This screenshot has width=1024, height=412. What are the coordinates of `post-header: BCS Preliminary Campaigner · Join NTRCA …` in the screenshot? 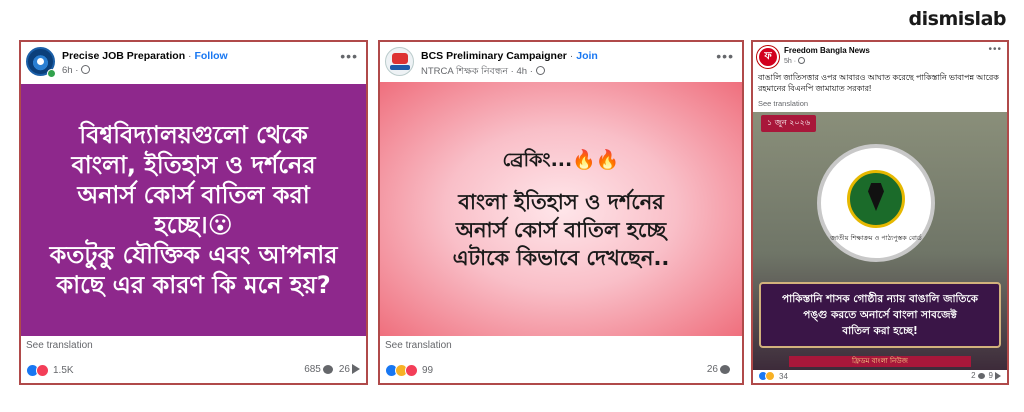 It's located at (561, 62).